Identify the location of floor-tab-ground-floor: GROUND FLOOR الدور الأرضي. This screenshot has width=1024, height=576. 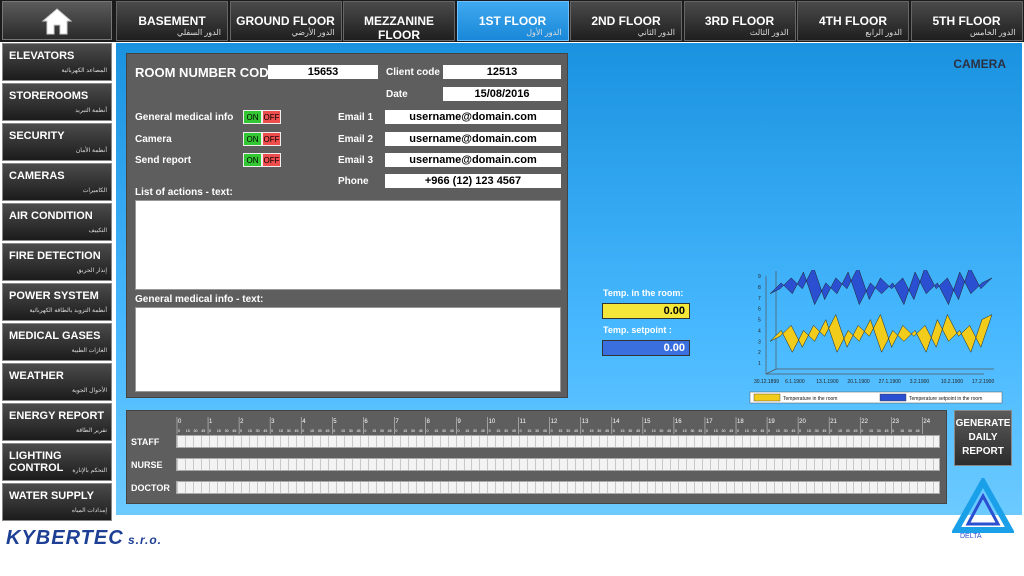
(285, 21).